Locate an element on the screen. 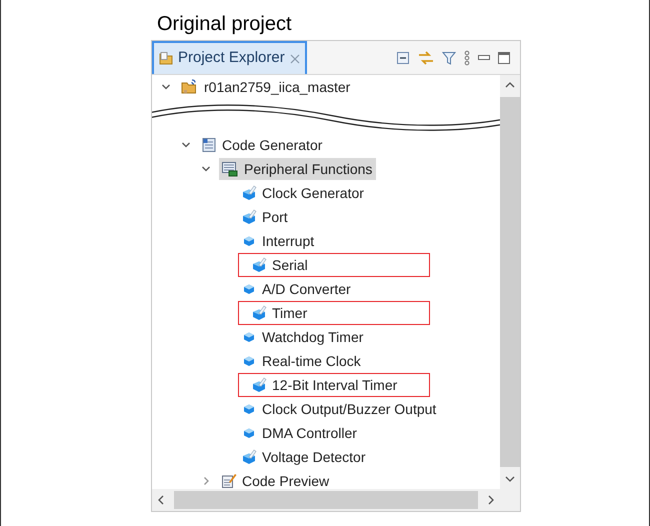 The height and width of the screenshot is (526, 650). chevron-right-icon is located at coordinates (206, 481).